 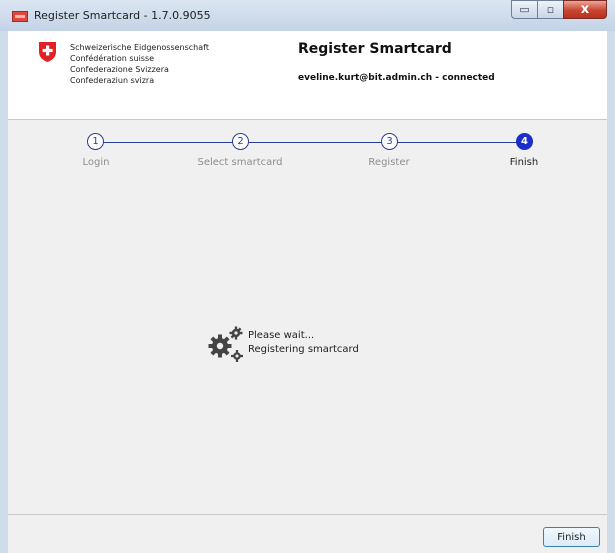 What do you see at coordinates (389, 162) in the screenshot?
I see `step-label-register: Register` at bounding box center [389, 162].